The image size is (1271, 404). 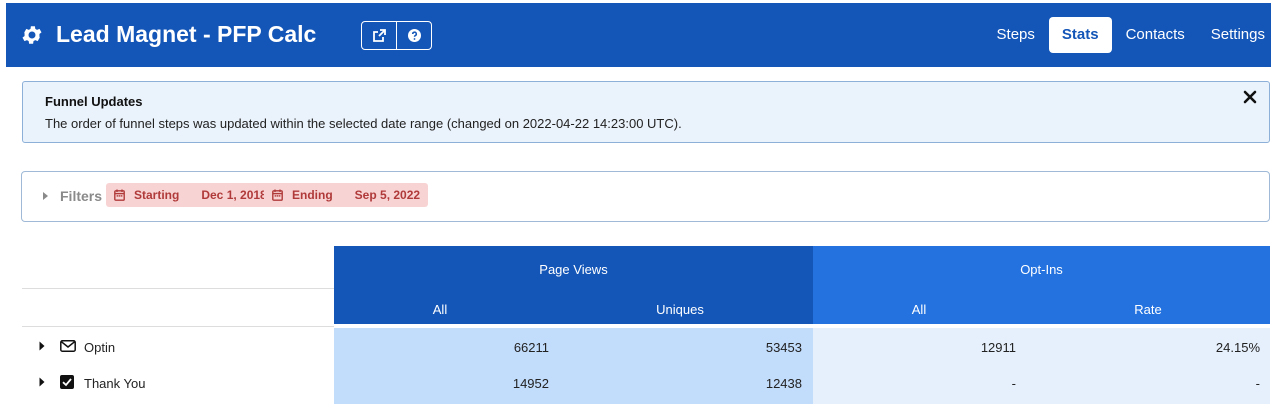 I want to click on starting-date-chip: Starting Dec 1, 2018, so click(x=190, y=195).